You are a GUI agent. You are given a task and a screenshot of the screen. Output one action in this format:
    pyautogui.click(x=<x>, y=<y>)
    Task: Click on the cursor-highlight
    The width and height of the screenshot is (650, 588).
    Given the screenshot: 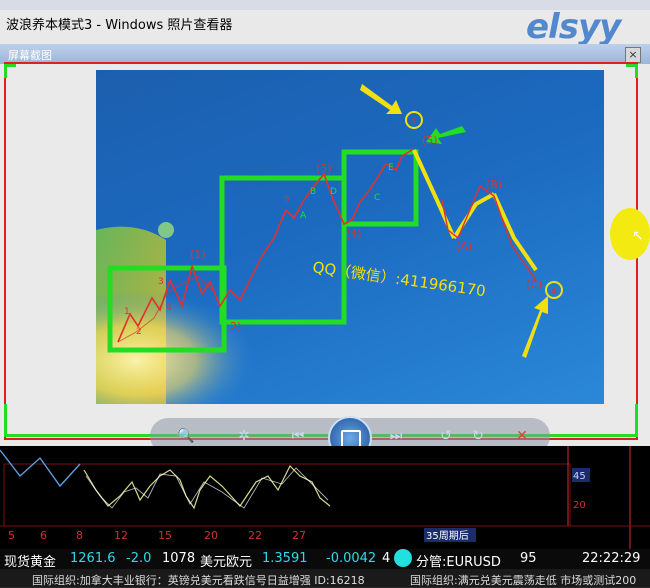 What is the action you would take?
    pyautogui.click(x=630, y=234)
    